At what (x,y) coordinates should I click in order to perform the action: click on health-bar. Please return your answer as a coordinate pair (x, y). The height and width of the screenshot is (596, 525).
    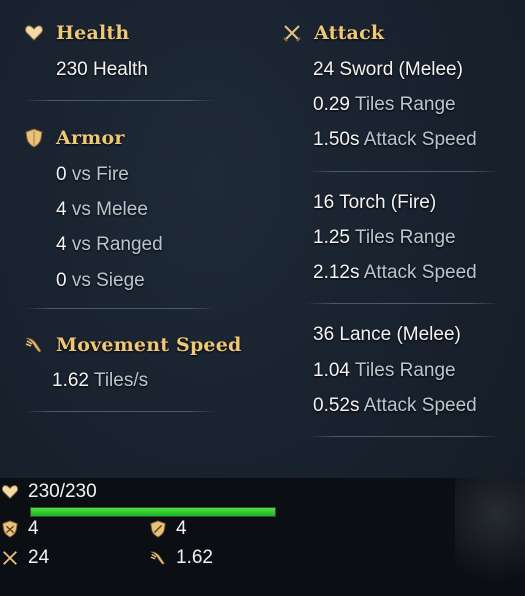
    Looking at the image, I should click on (153, 512).